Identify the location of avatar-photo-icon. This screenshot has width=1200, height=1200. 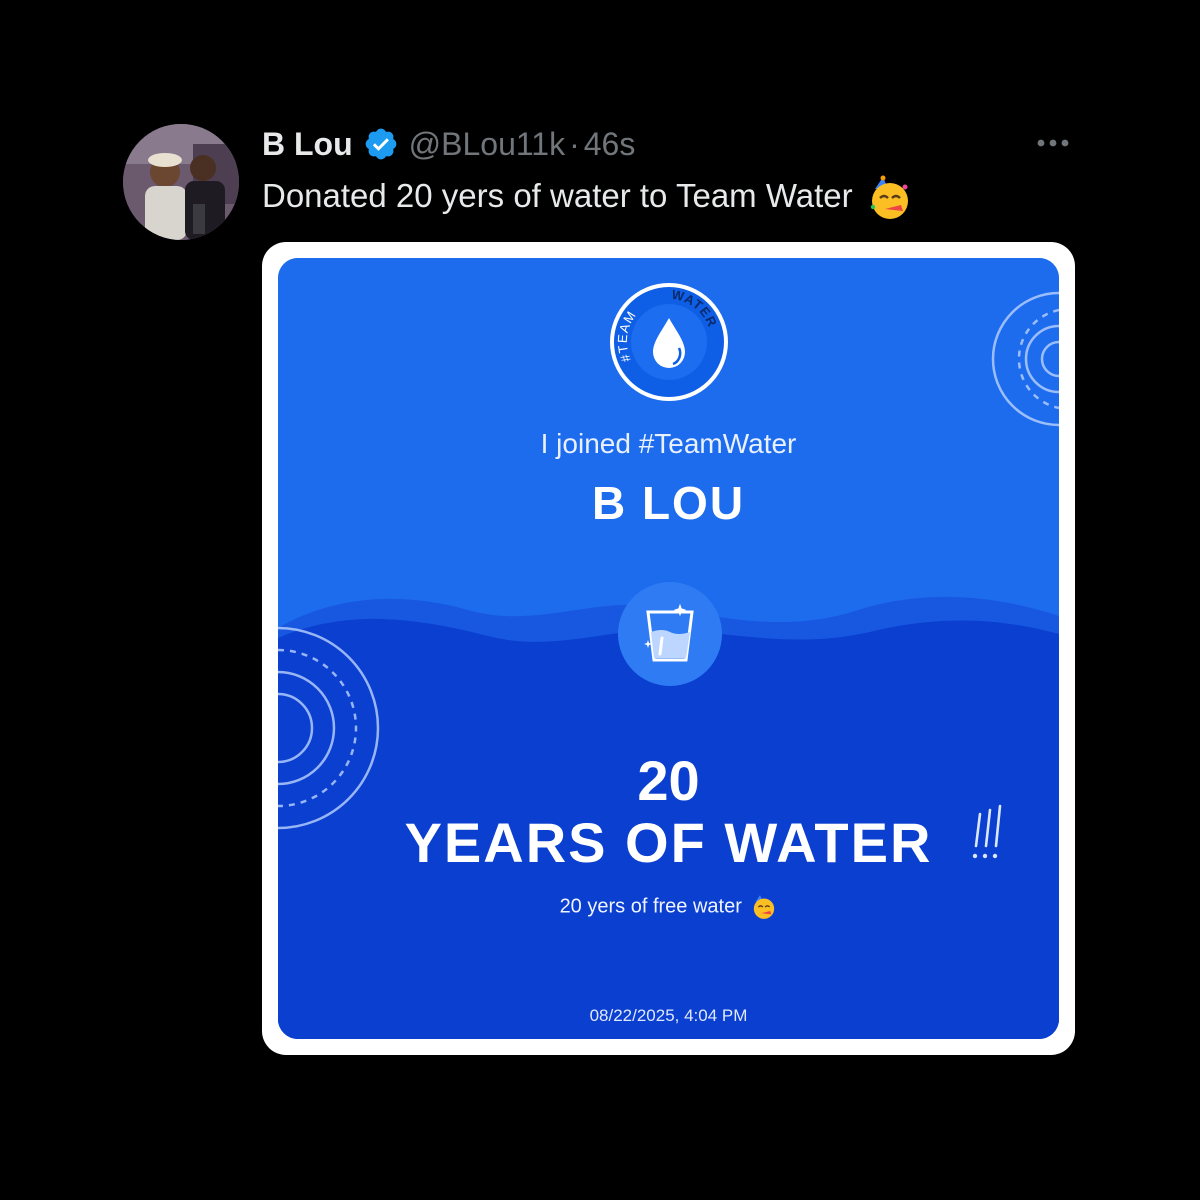
(181, 182).